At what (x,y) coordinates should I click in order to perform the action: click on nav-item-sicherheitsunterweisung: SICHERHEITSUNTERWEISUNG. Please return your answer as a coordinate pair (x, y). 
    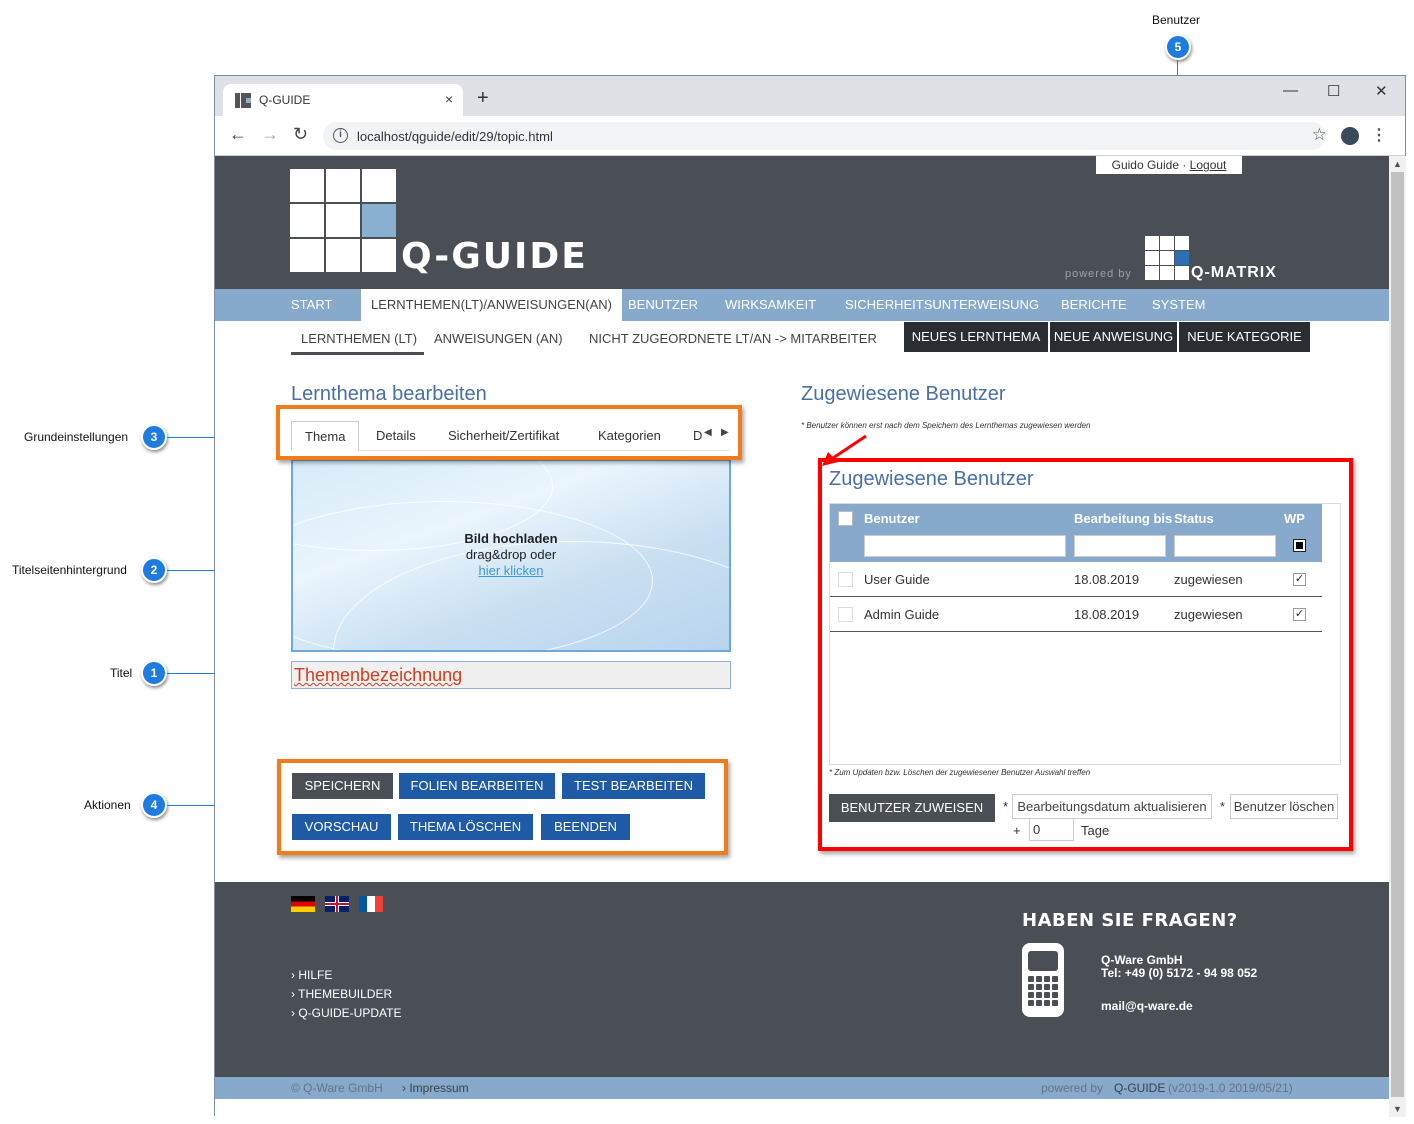
    Looking at the image, I should click on (942, 305).